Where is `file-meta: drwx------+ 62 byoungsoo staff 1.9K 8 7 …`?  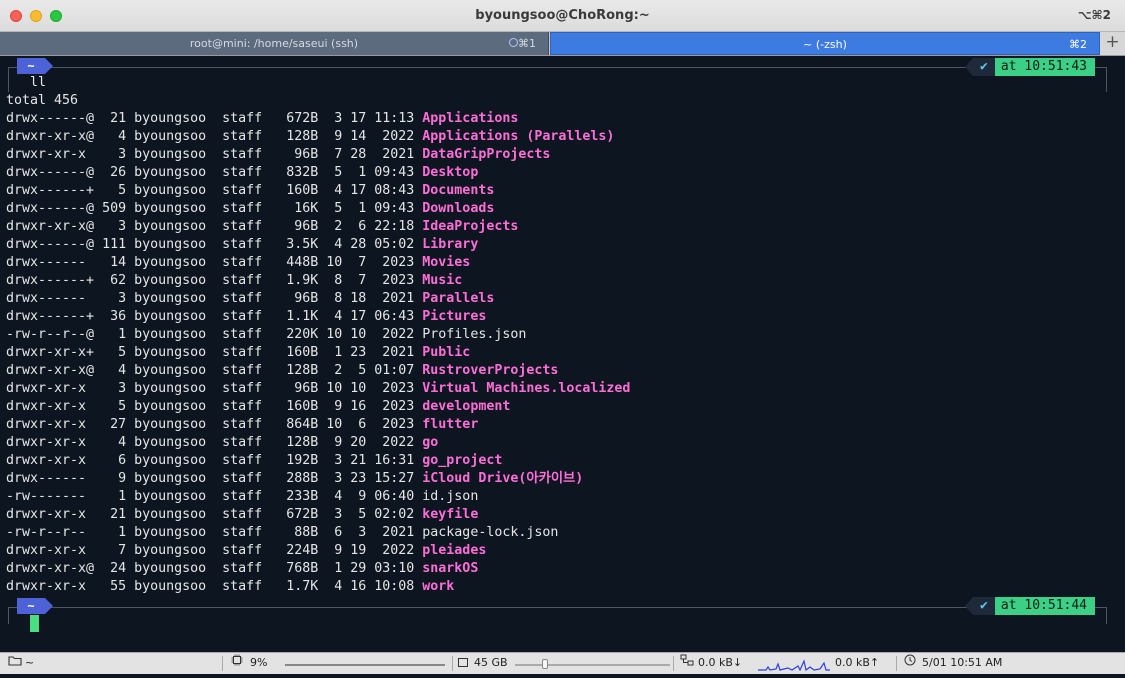
file-meta: drwx------+ 62 byoungsoo staff 1.9K 8 7 … is located at coordinates (214, 280).